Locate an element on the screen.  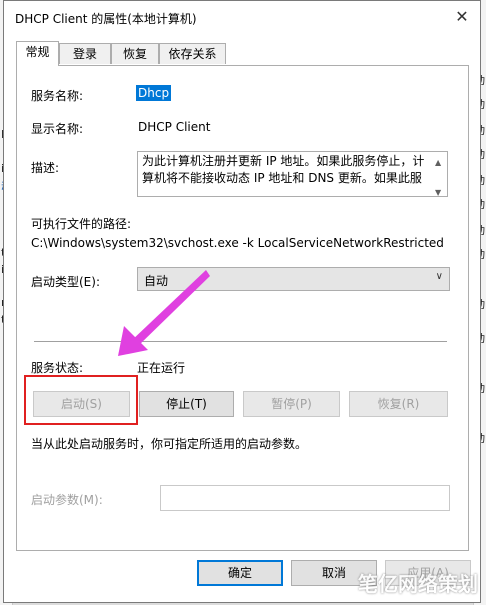
pink-arrow-annotation is located at coordinates (164, 313).